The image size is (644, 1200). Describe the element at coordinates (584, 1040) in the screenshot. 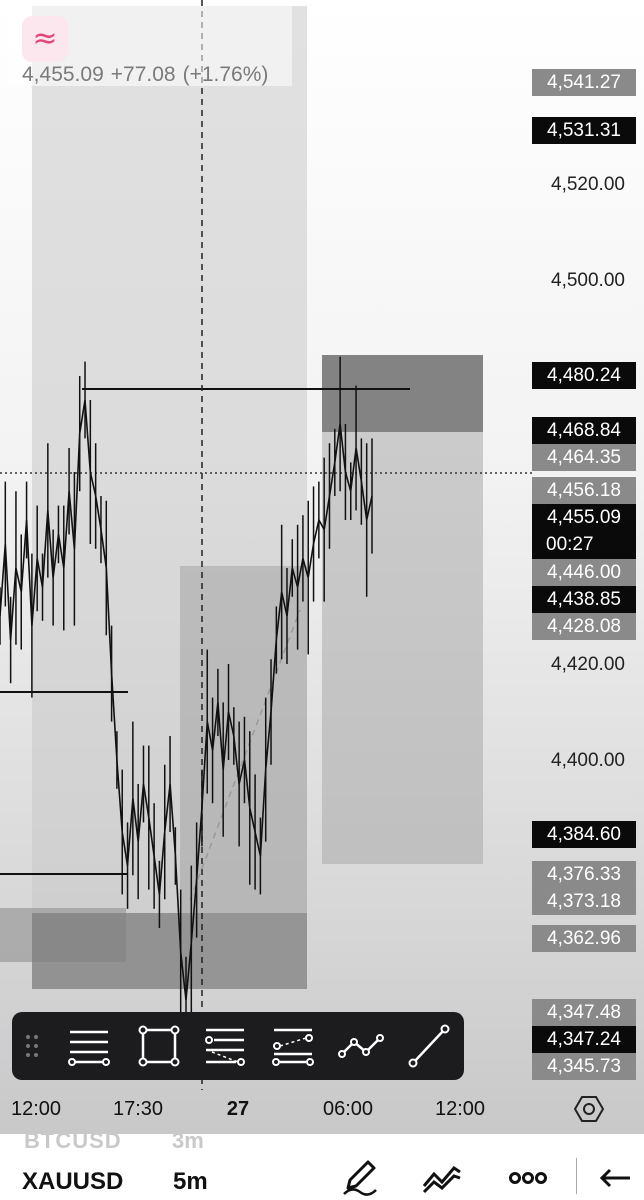

I see `price-axis-label: 4,347.24` at that location.